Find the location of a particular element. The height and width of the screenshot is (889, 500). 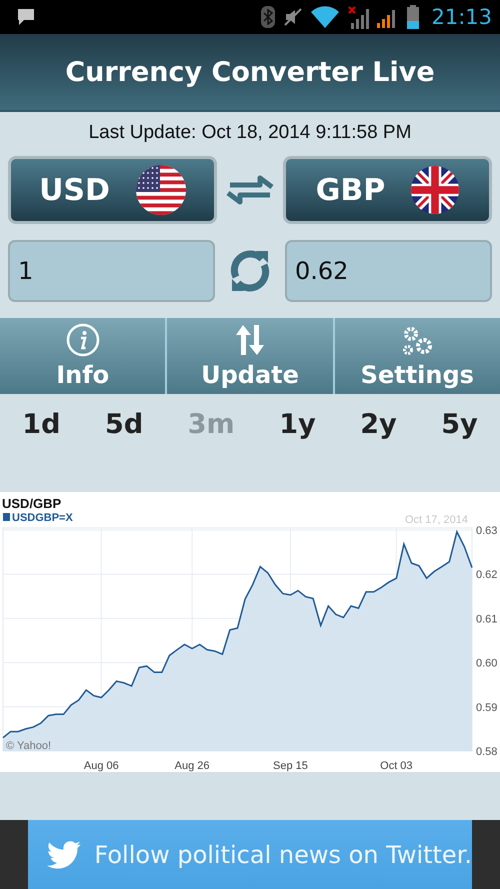

x-axis-label: Sep 15 is located at coordinates (290, 766).